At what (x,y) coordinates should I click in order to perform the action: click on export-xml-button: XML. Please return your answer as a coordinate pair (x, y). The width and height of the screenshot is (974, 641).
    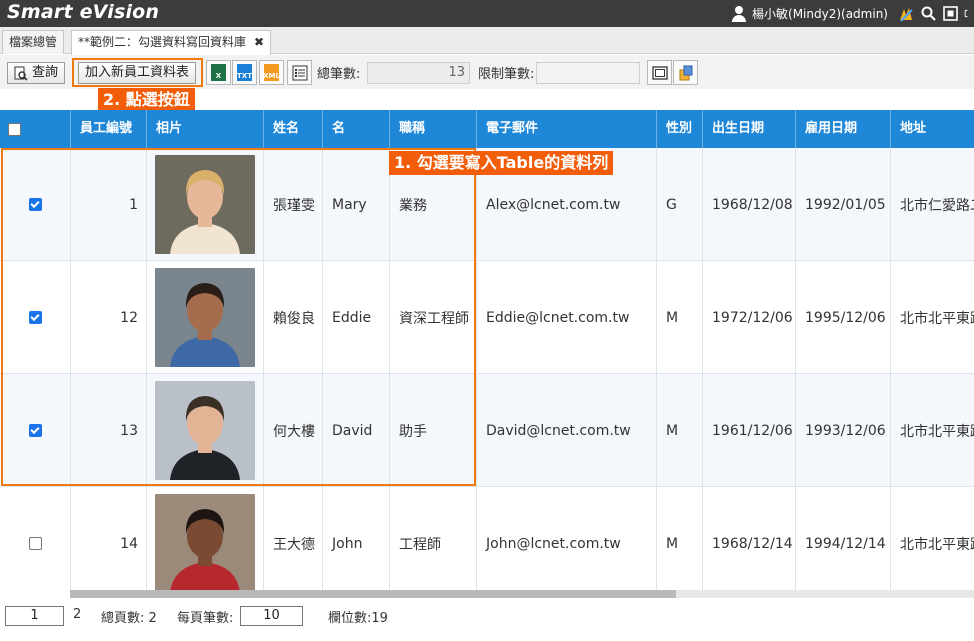
    Looking at the image, I should click on (271, 72).